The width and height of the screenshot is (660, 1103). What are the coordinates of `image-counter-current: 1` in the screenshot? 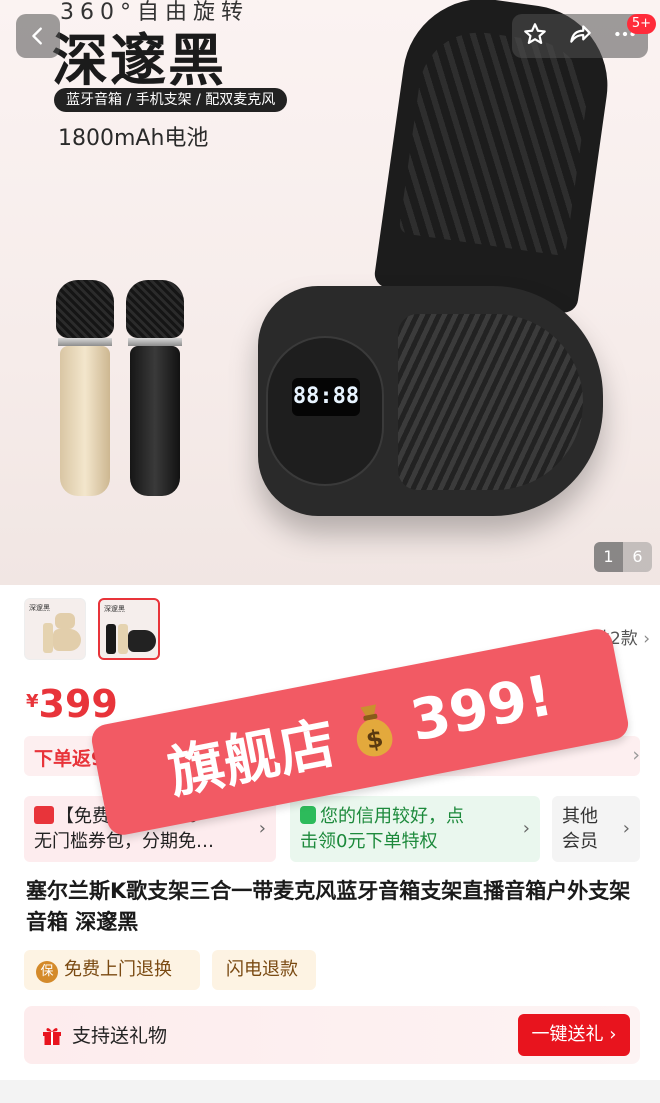 It's located at (608, 557).